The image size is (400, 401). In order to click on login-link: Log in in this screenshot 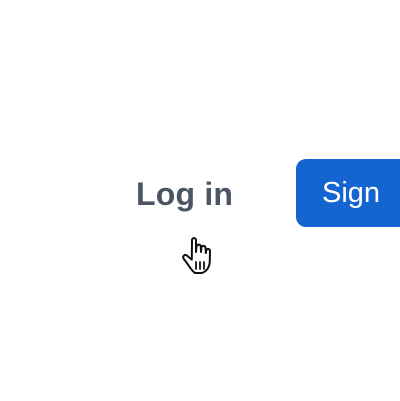, I will do `click(186, 194)`.